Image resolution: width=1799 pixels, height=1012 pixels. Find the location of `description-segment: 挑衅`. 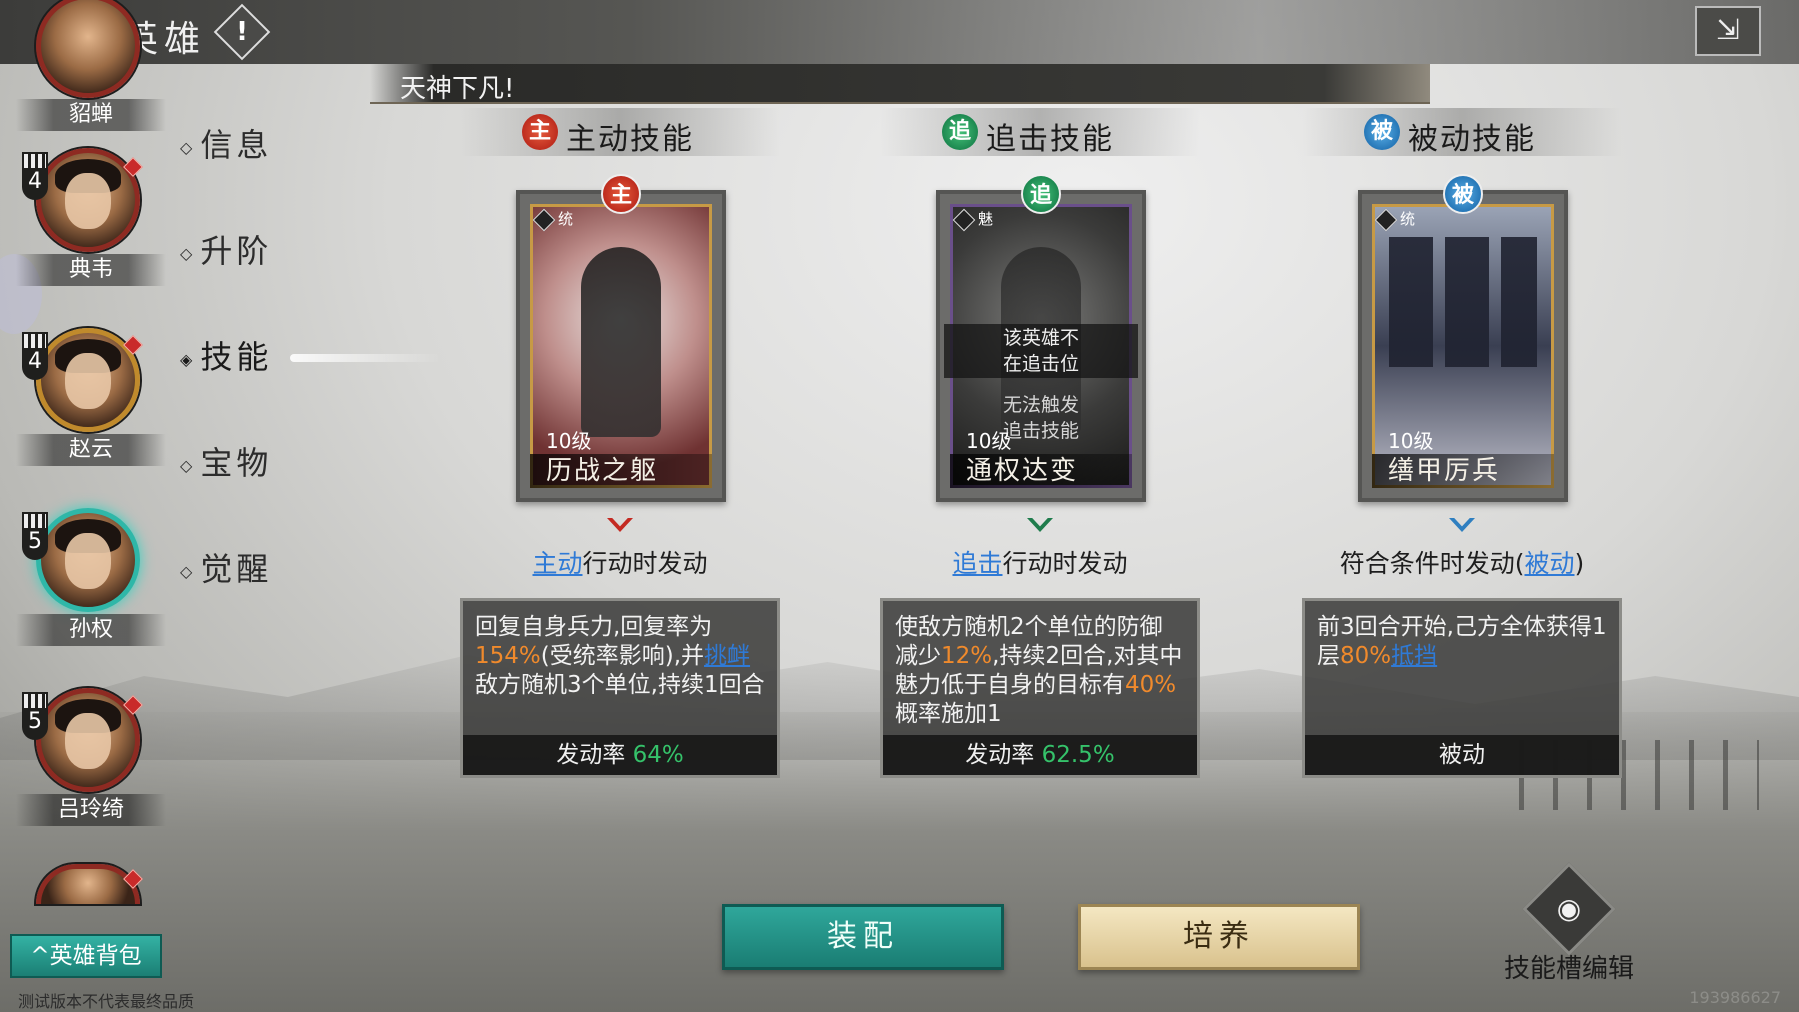

description-segment: 挑衅 is located at coordinates (727, 656).